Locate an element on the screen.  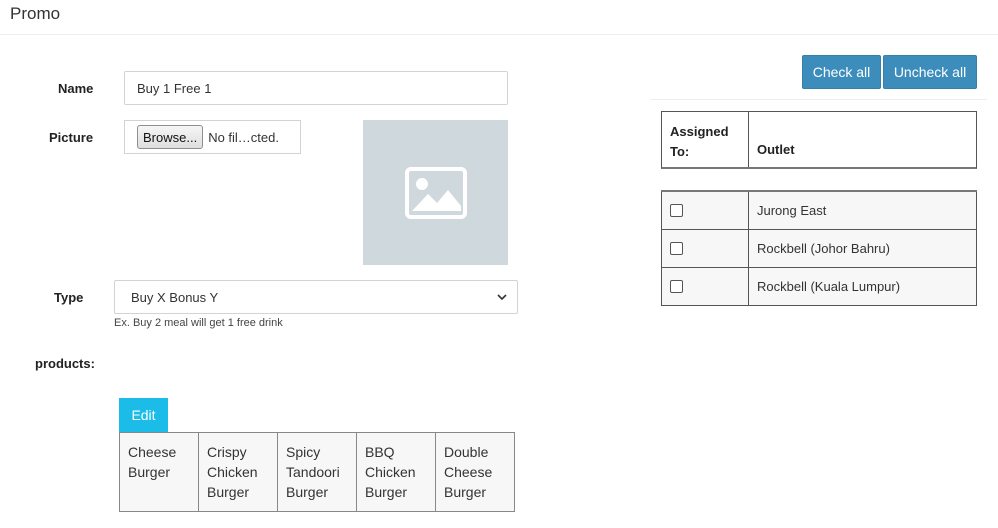
type-selected-value: Buy X Bonus Y is located at coordinates (175, 297).